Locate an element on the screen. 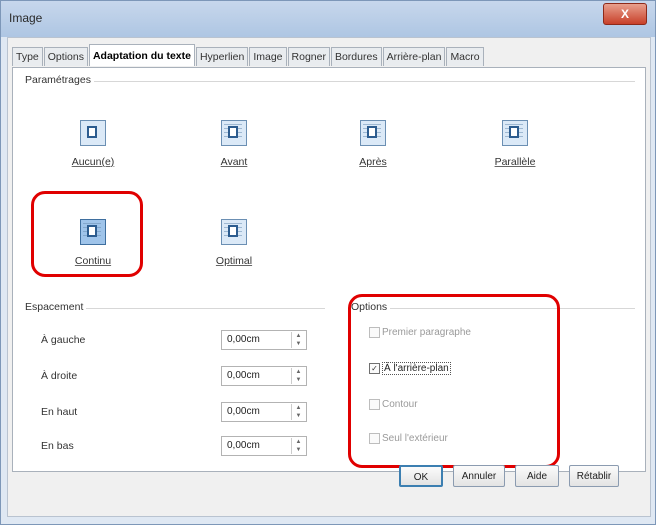 This screenshot has height=525, width=660. wrap-optimal-icon is located at coordinates (234, 232).